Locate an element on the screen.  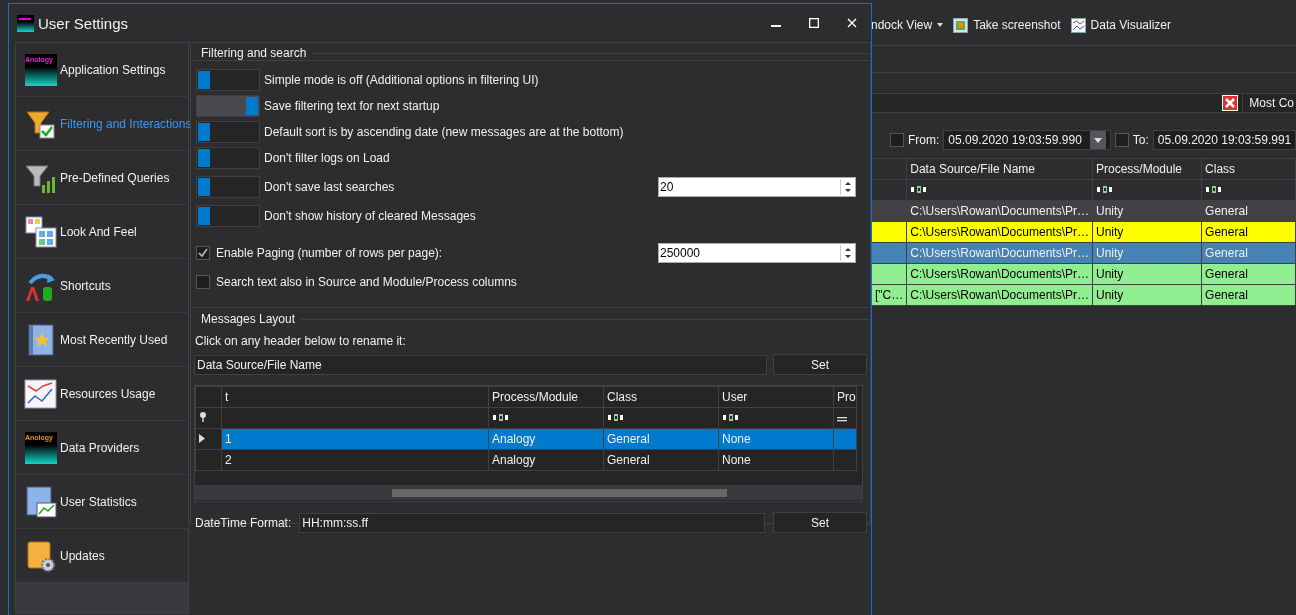
row-pointer-icon is located at coordinates (202, 438).